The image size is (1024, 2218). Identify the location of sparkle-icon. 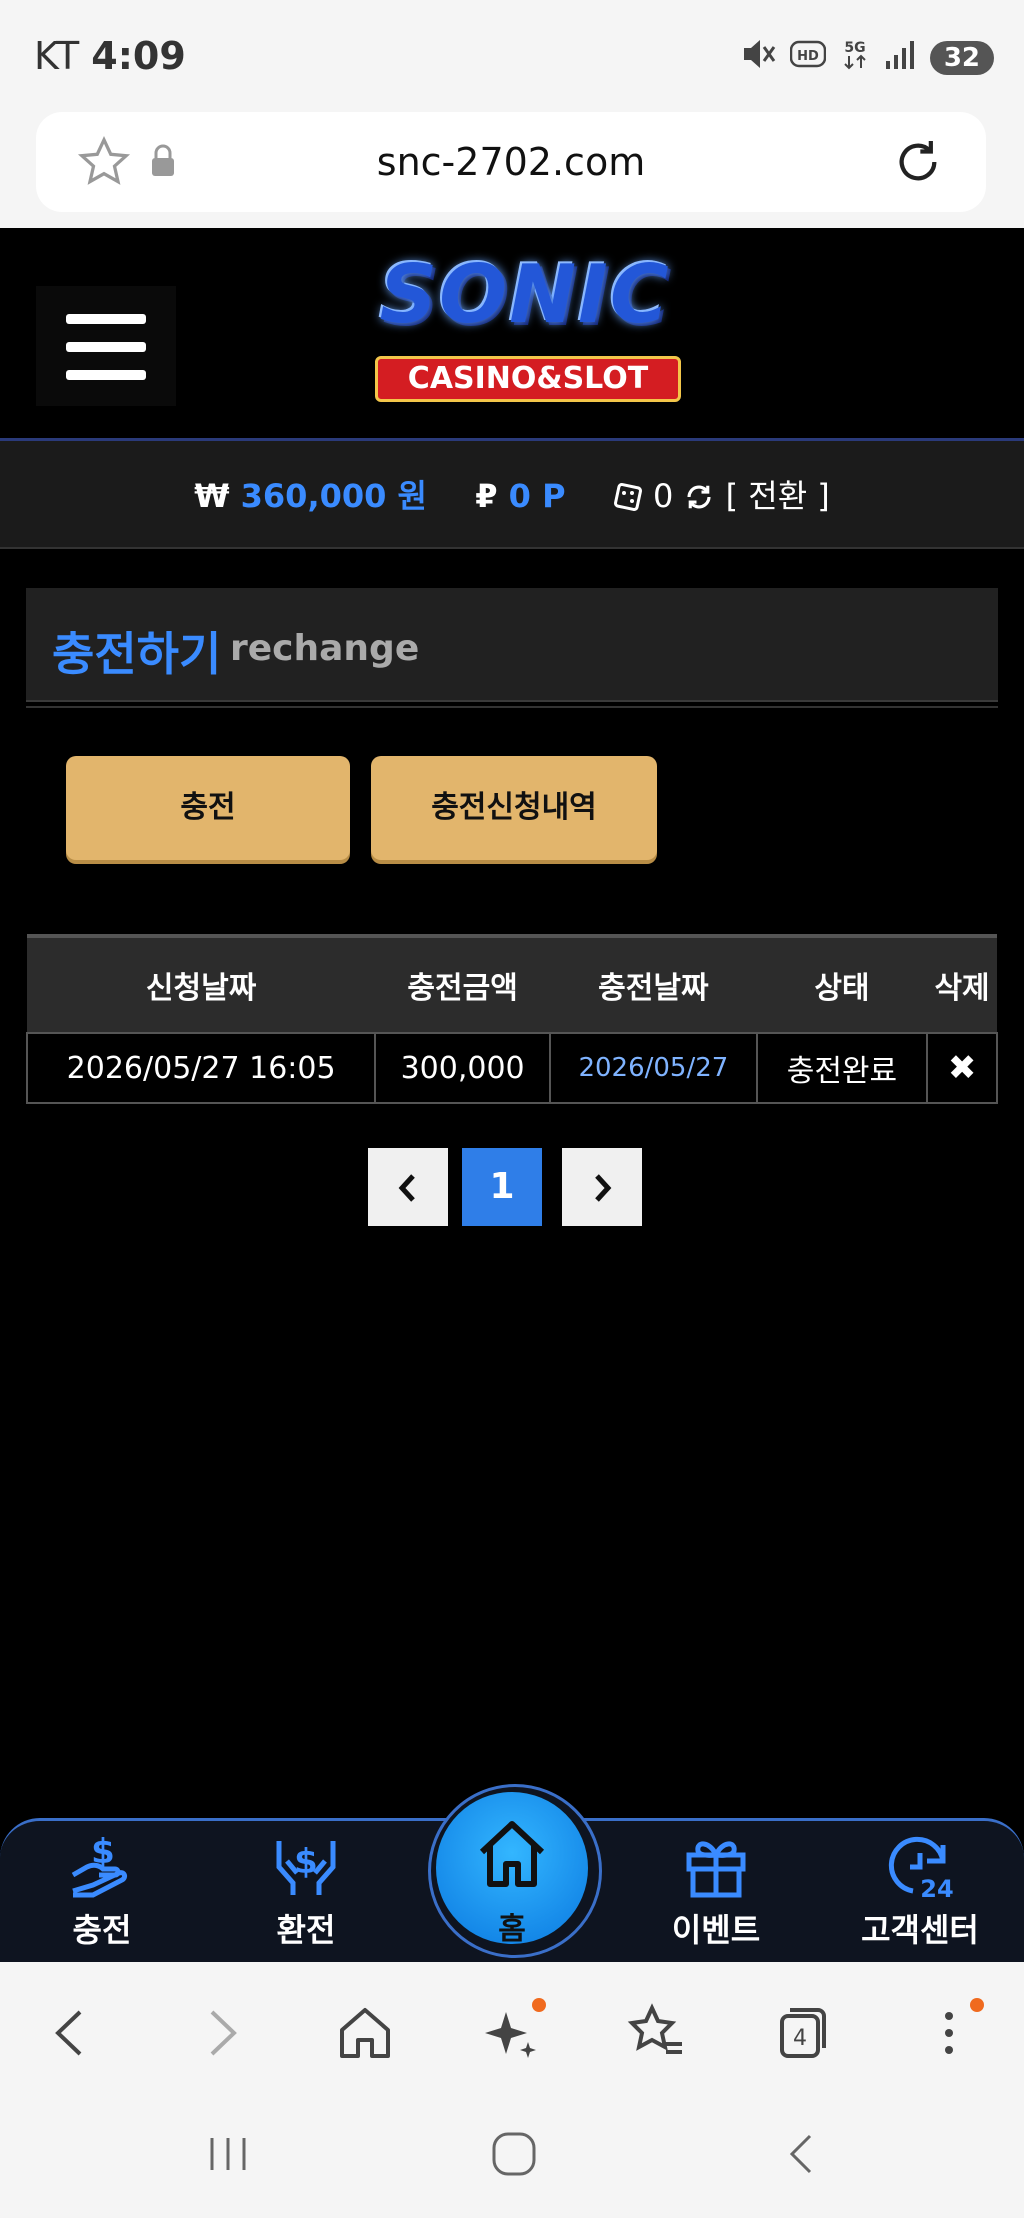
(511, 2033).